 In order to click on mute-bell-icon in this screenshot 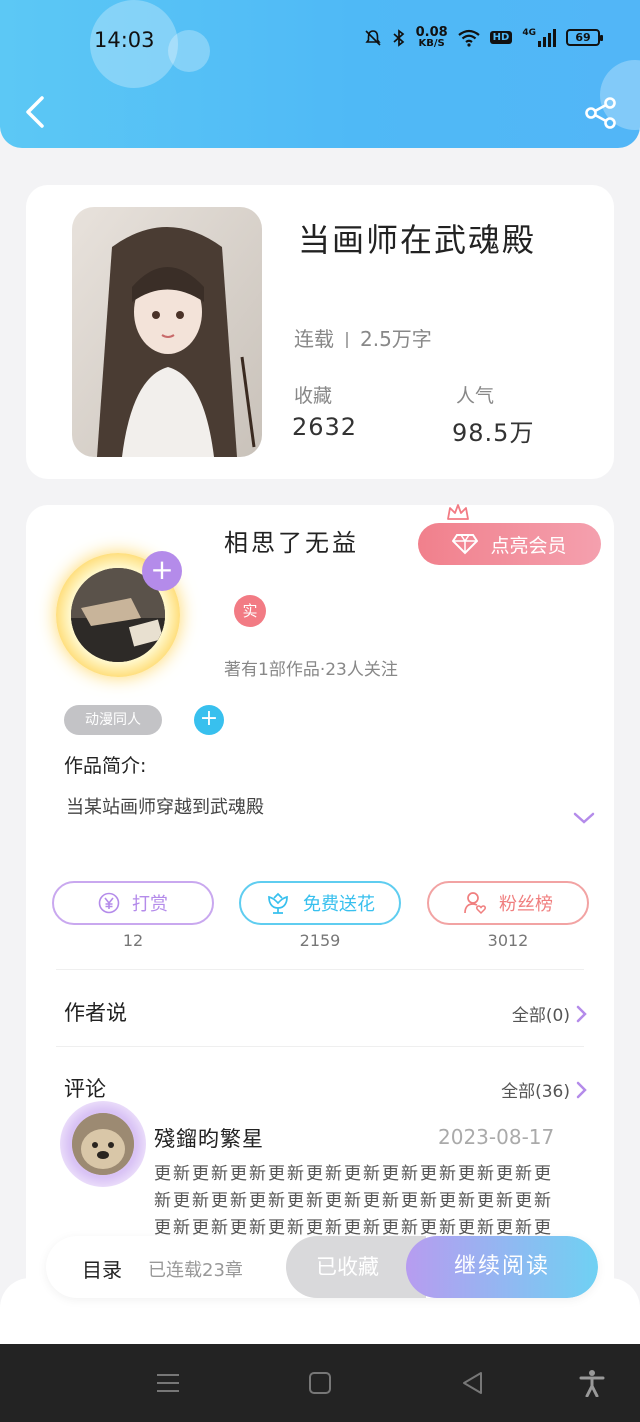, I will do `click(372, 37)`.